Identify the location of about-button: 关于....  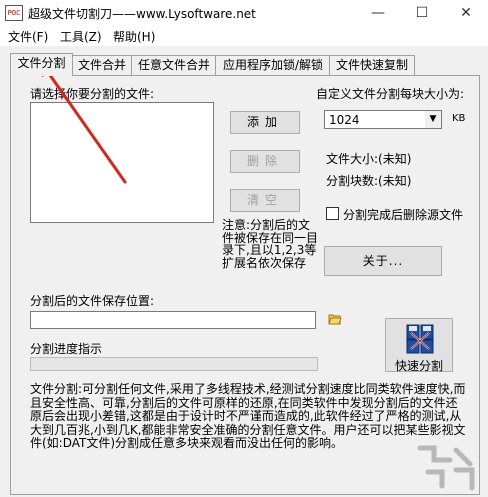
(383, 261).